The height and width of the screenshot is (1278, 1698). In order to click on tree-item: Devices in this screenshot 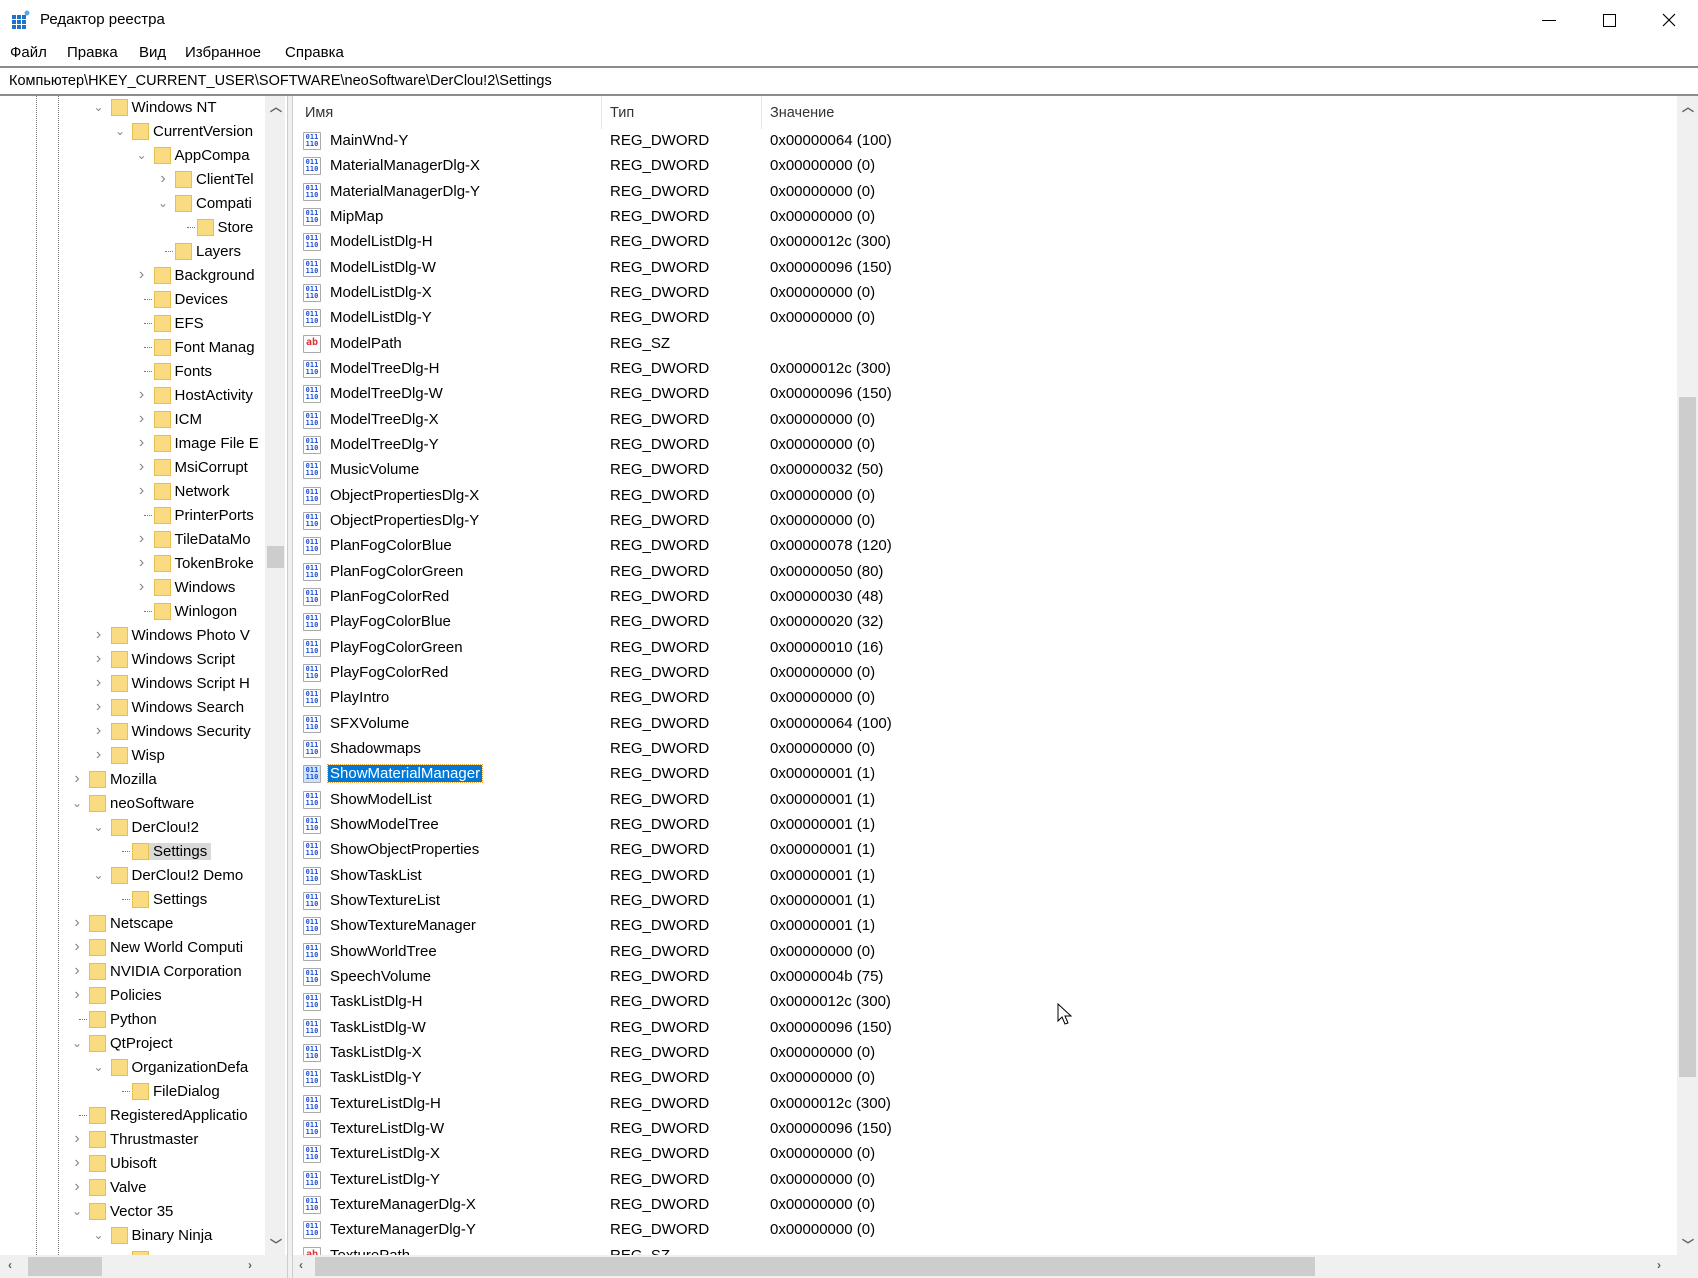, I will do `click(132, 300)`.